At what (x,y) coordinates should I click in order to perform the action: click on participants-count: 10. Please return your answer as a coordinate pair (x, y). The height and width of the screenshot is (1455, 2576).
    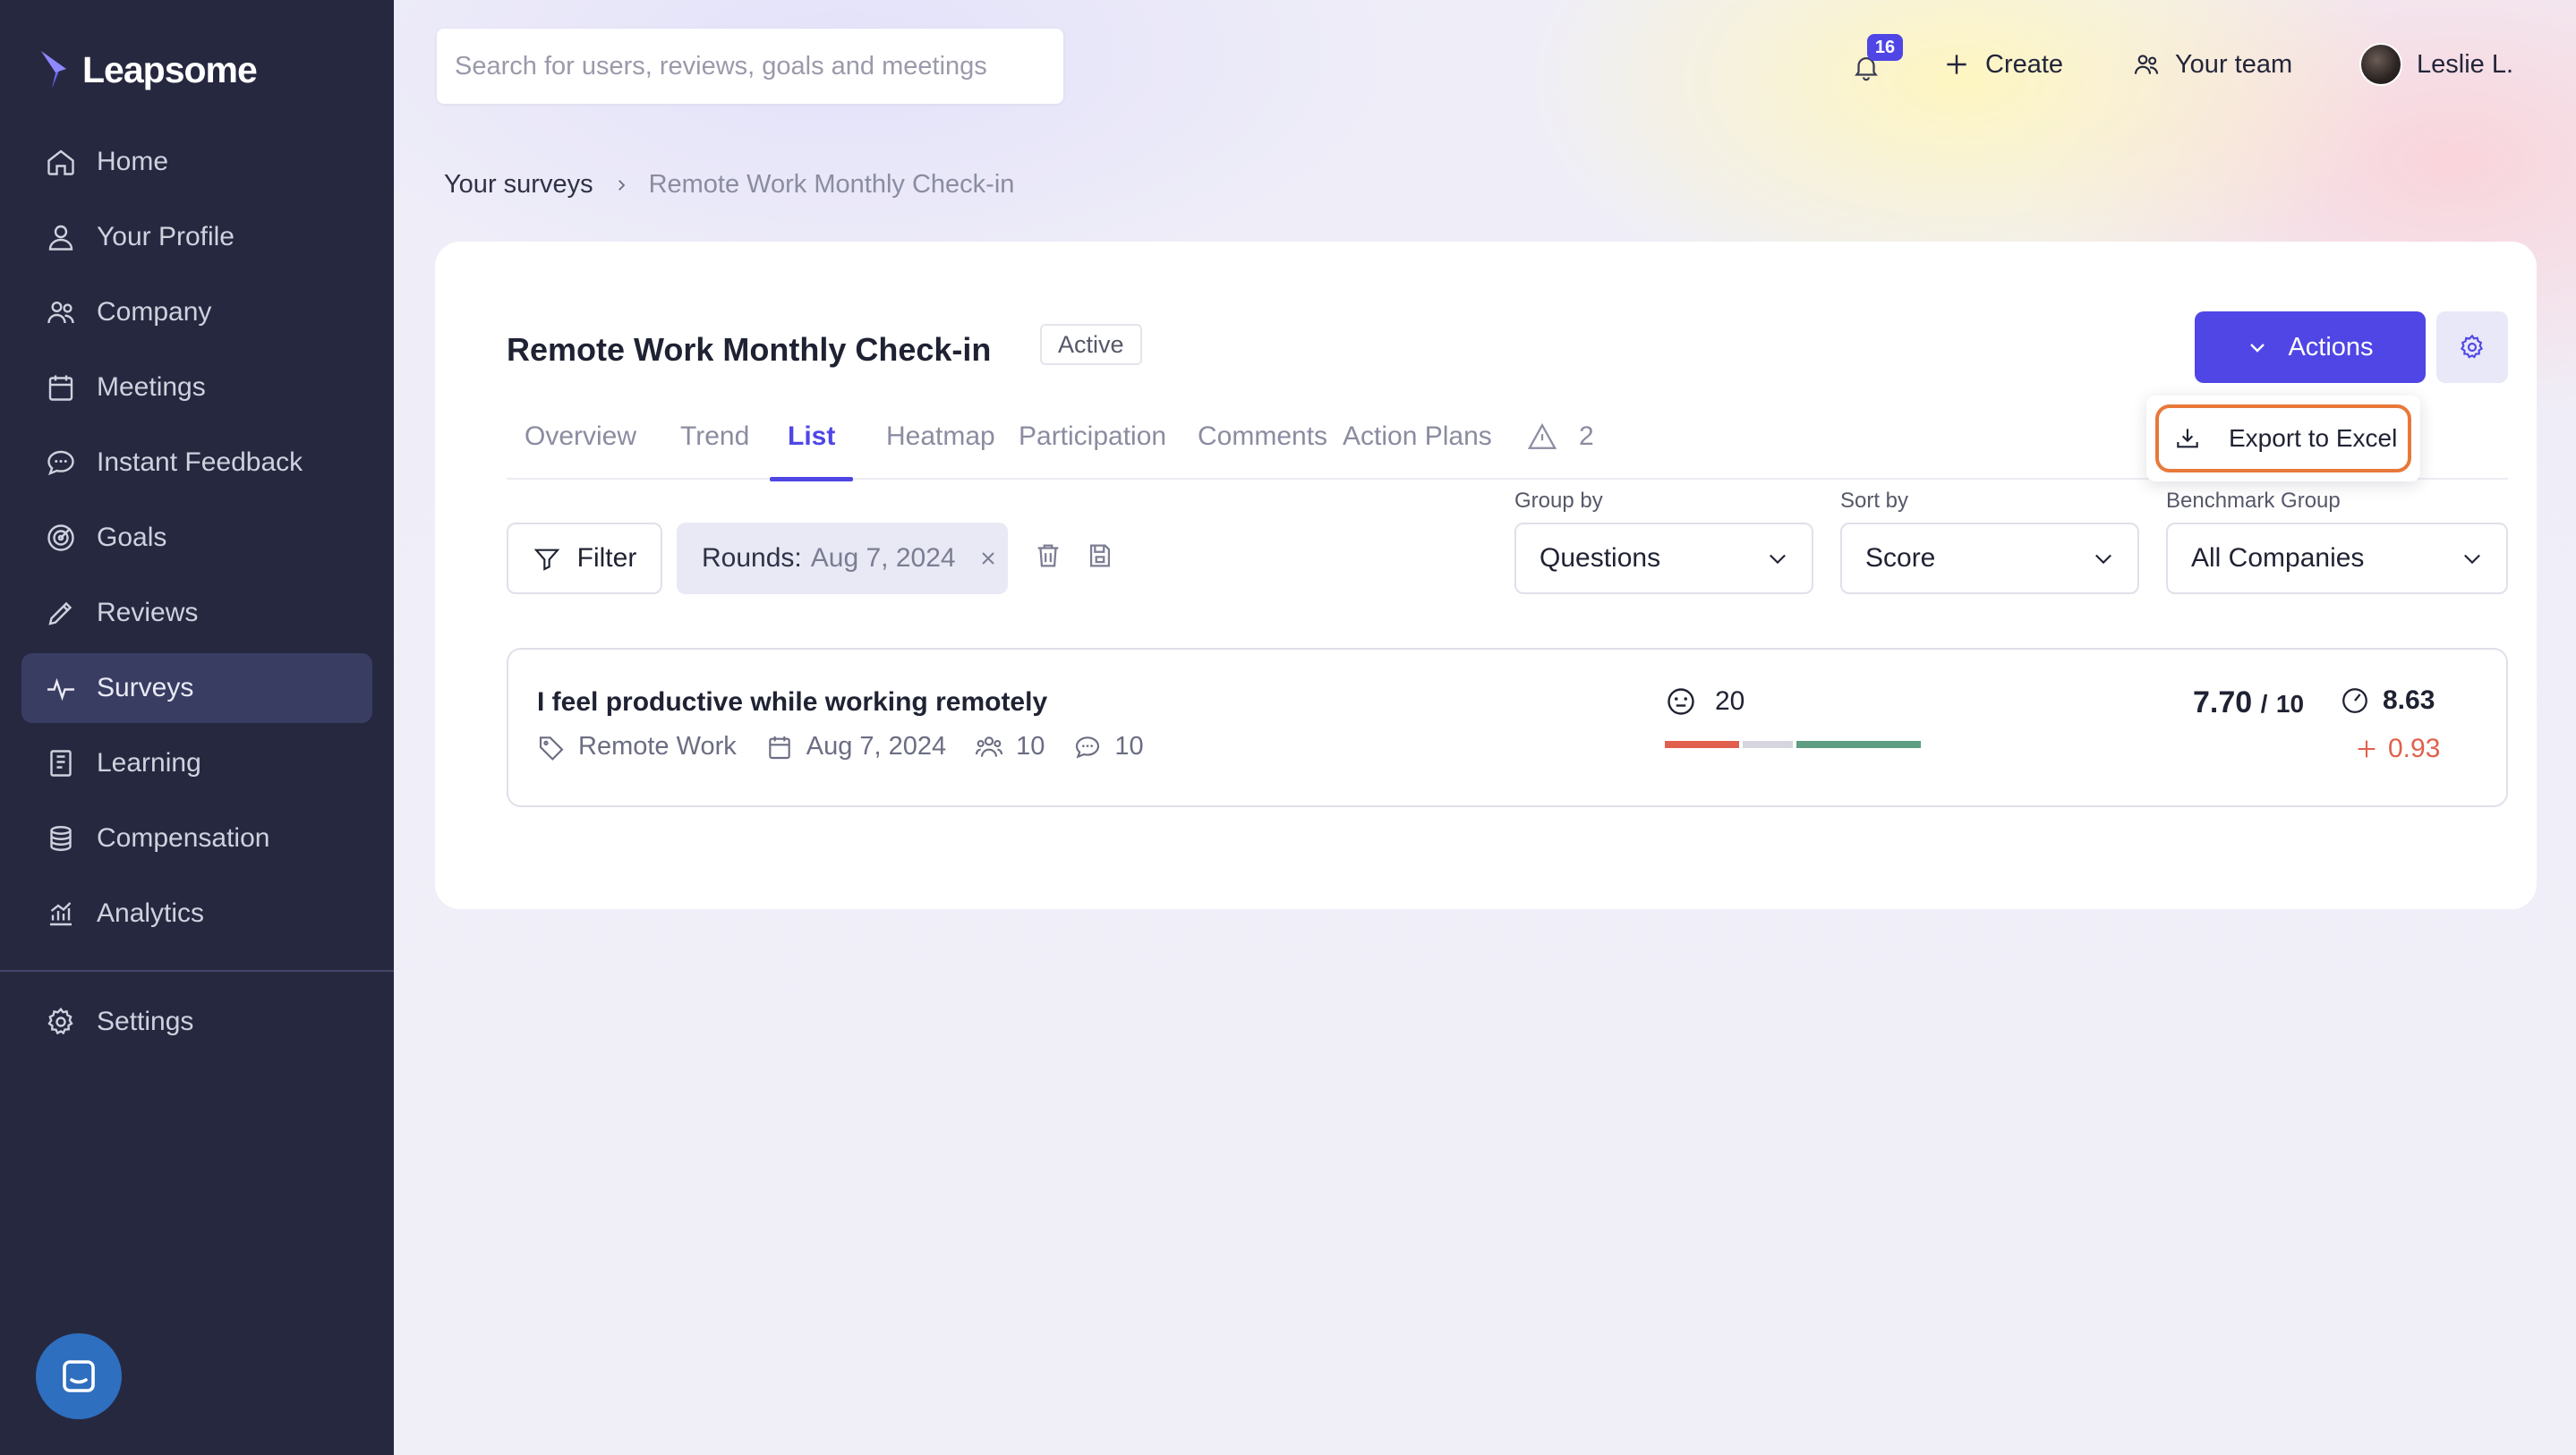
    Looking at the image, I should click on (1030, 746).